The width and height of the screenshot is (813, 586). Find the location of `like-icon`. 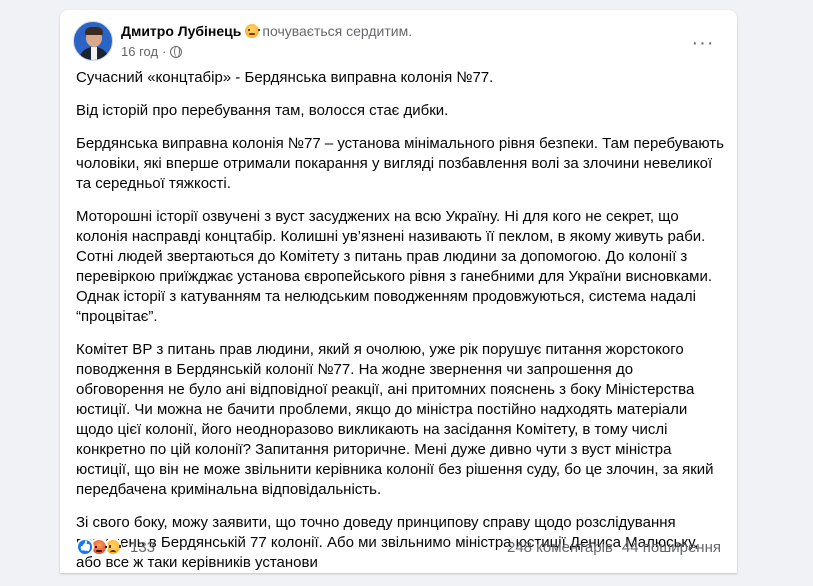

like-icon is located at coordinates (85, 547).